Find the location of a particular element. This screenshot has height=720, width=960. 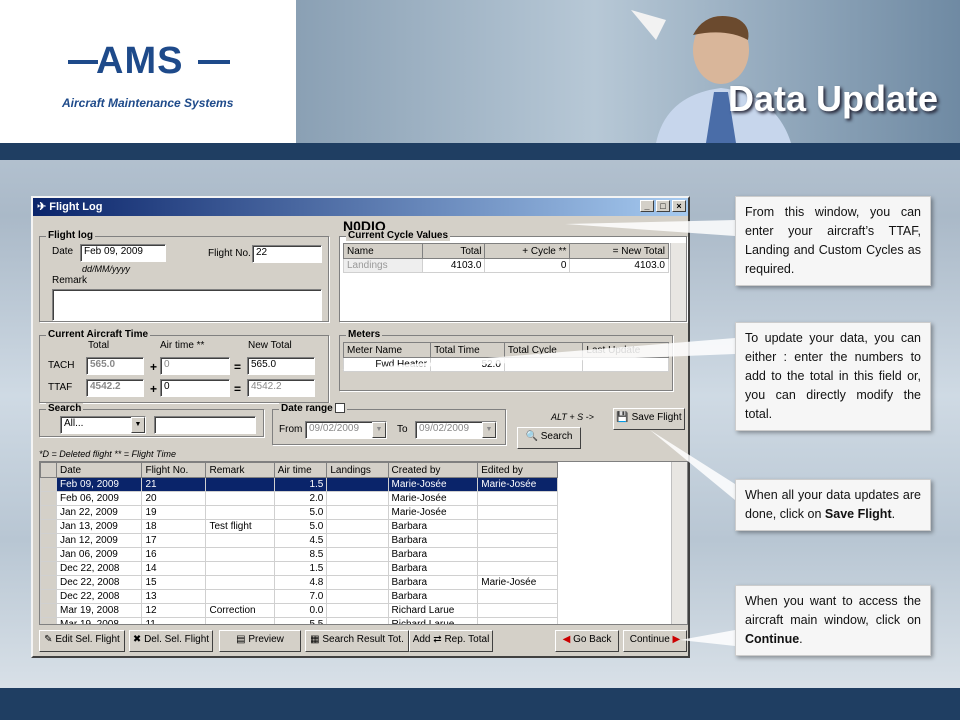

save-flight-button: 💾 Save Flight is located at coordinates (649, 419).